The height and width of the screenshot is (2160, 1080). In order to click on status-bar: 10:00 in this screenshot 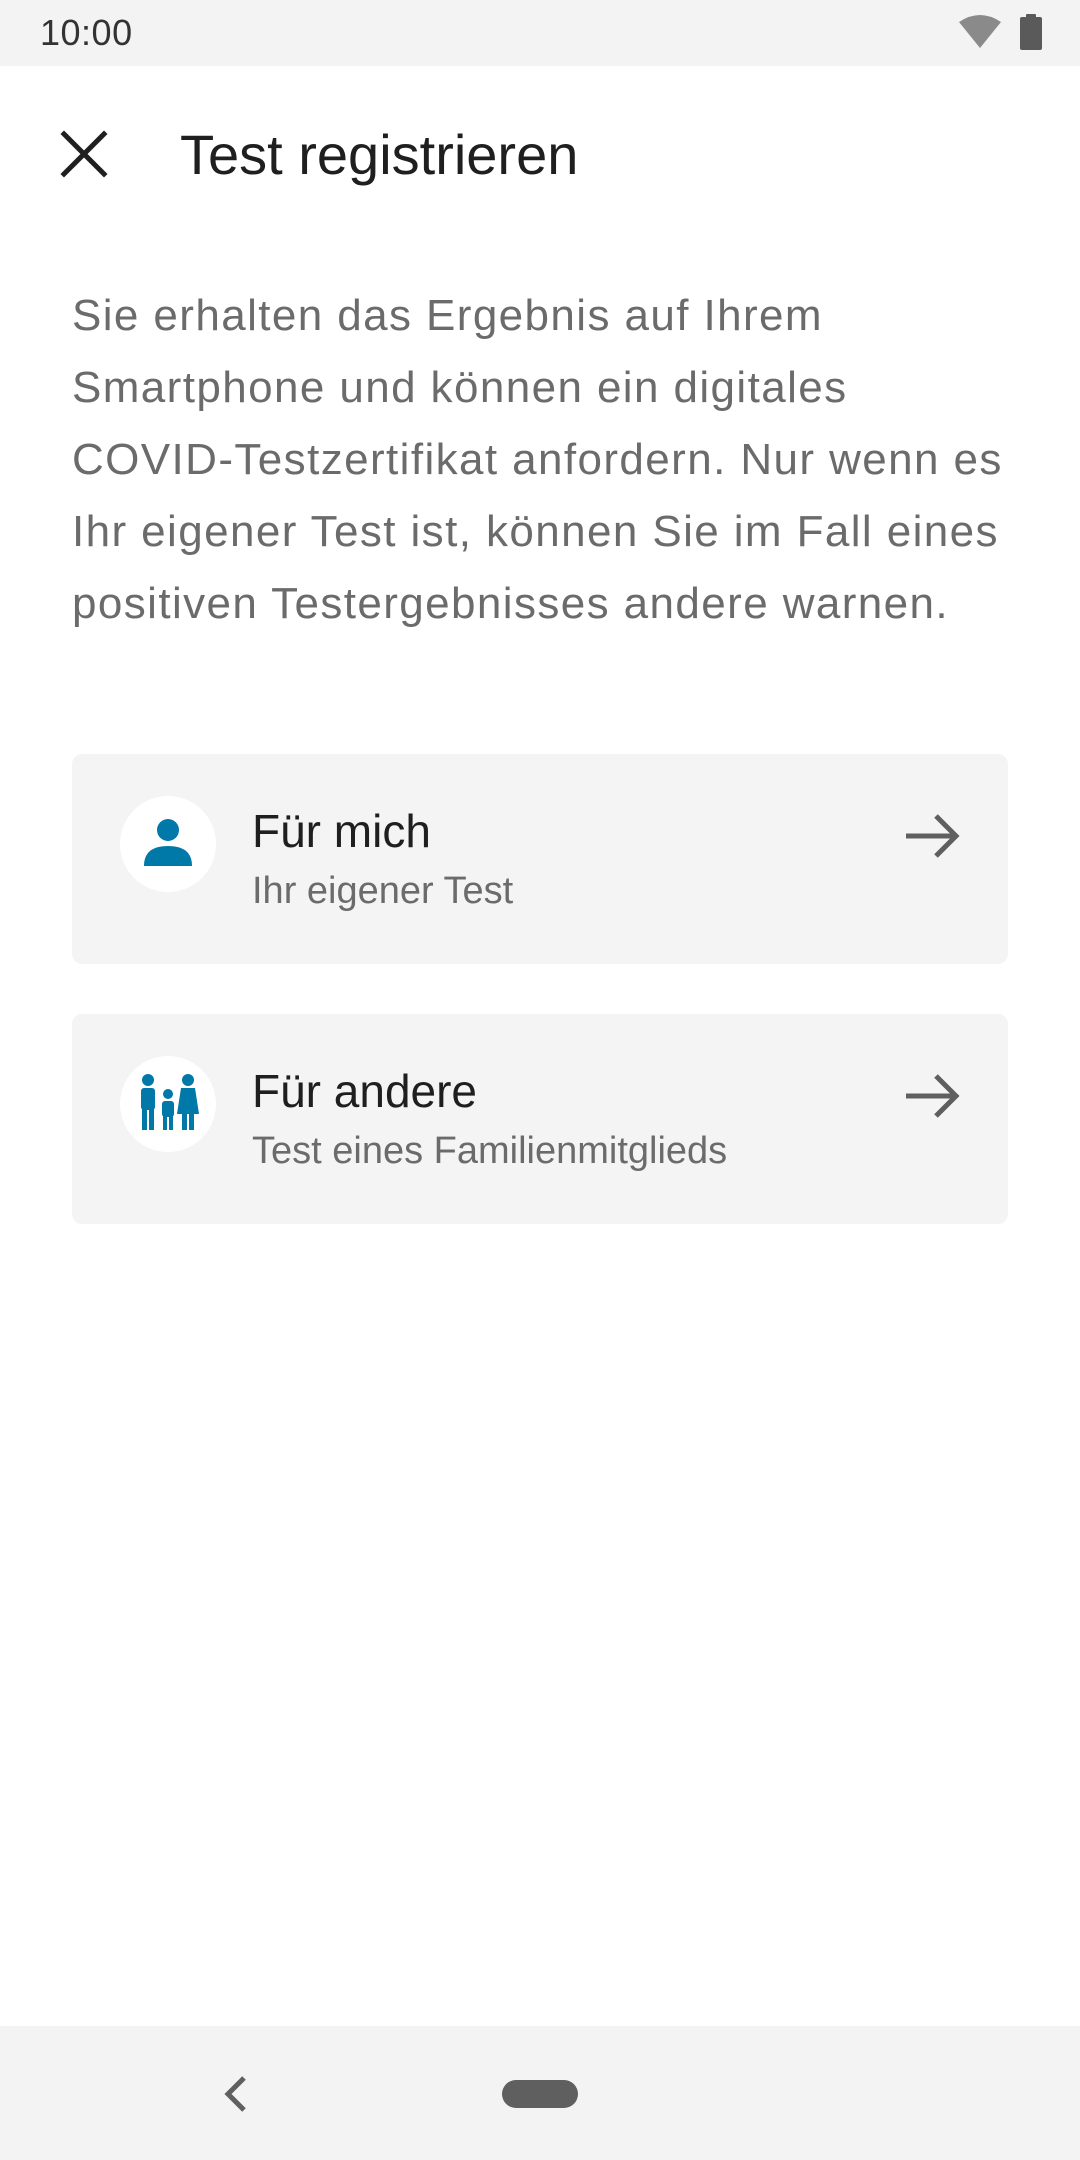, I will do `click(540, 33)`.